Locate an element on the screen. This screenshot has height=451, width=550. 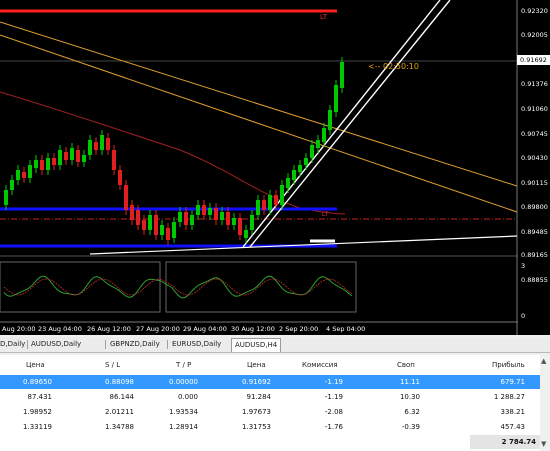
oscillator-line-main is located at coordinates (178, 287).